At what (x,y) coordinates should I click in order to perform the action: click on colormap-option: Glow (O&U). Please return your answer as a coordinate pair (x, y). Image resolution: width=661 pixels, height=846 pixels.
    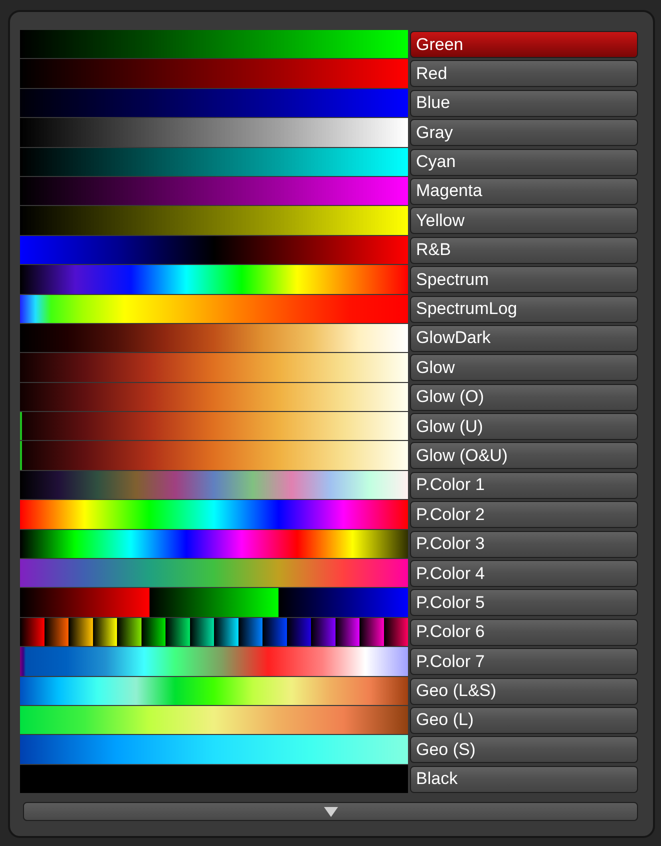
    Looking at the image, I should click on (524, 456).